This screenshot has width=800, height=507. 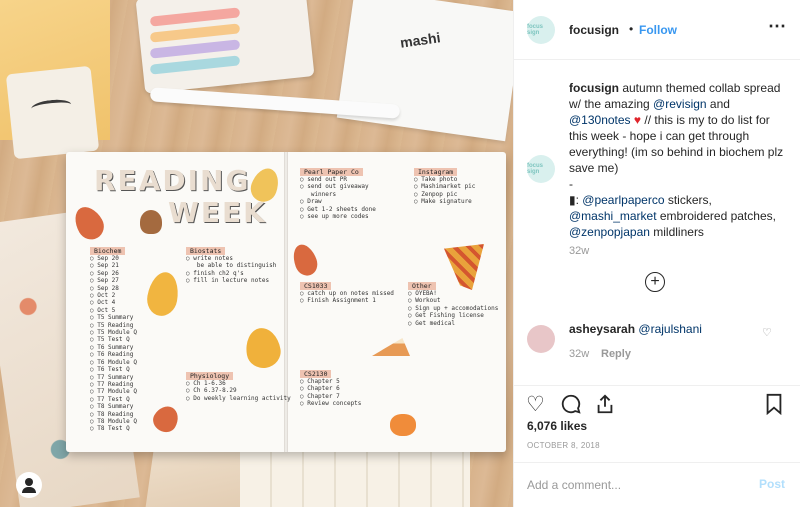 I want to click on load-more-comments-icon: +, so click(x=655, y=282).